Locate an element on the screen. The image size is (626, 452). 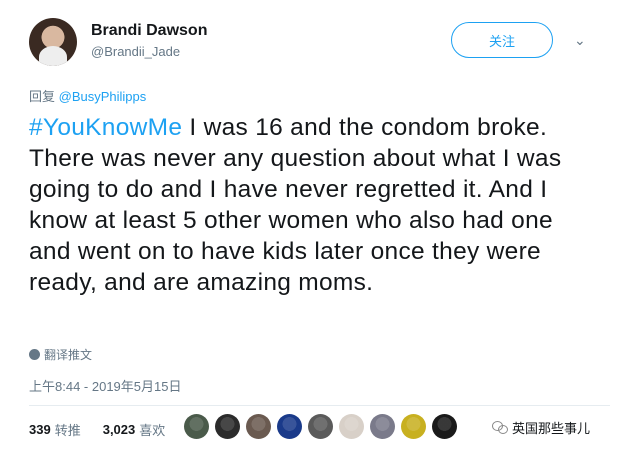
translate-label: 翻译推文 is located at coordinates (68, 355).